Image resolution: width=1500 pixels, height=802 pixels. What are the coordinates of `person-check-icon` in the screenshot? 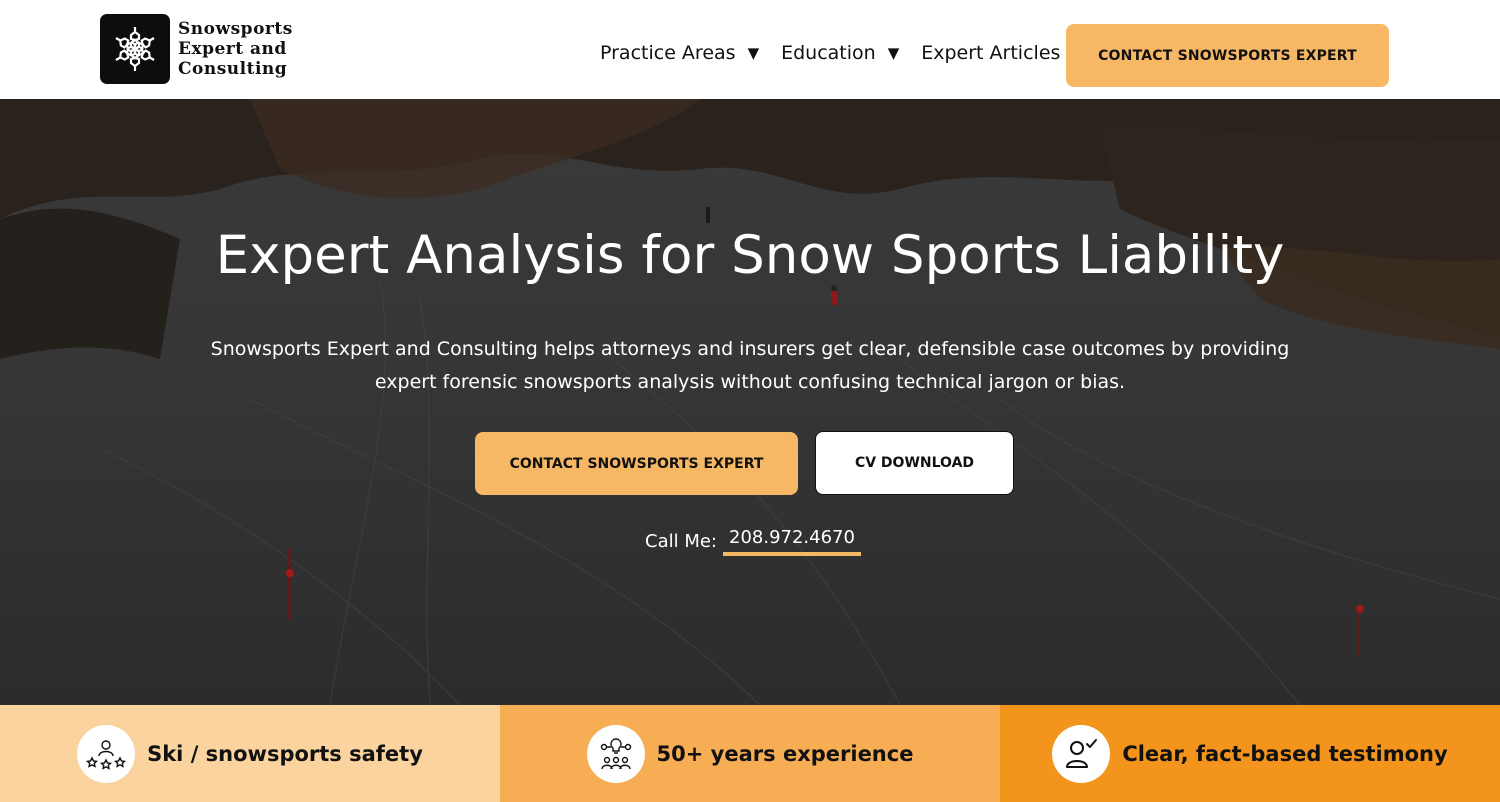 It's located at (1081, 753).